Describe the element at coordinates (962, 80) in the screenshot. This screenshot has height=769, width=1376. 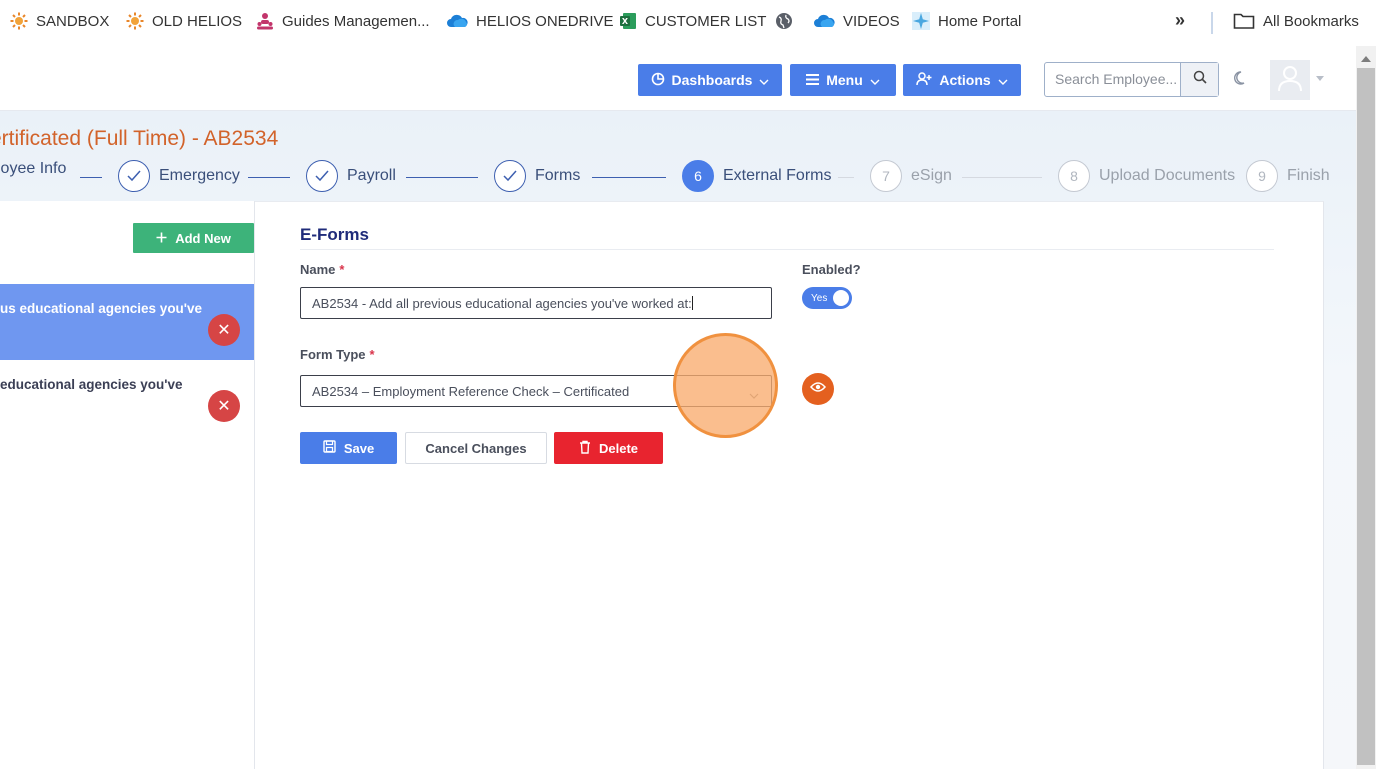
I see `actions-button: Actions` at that location.